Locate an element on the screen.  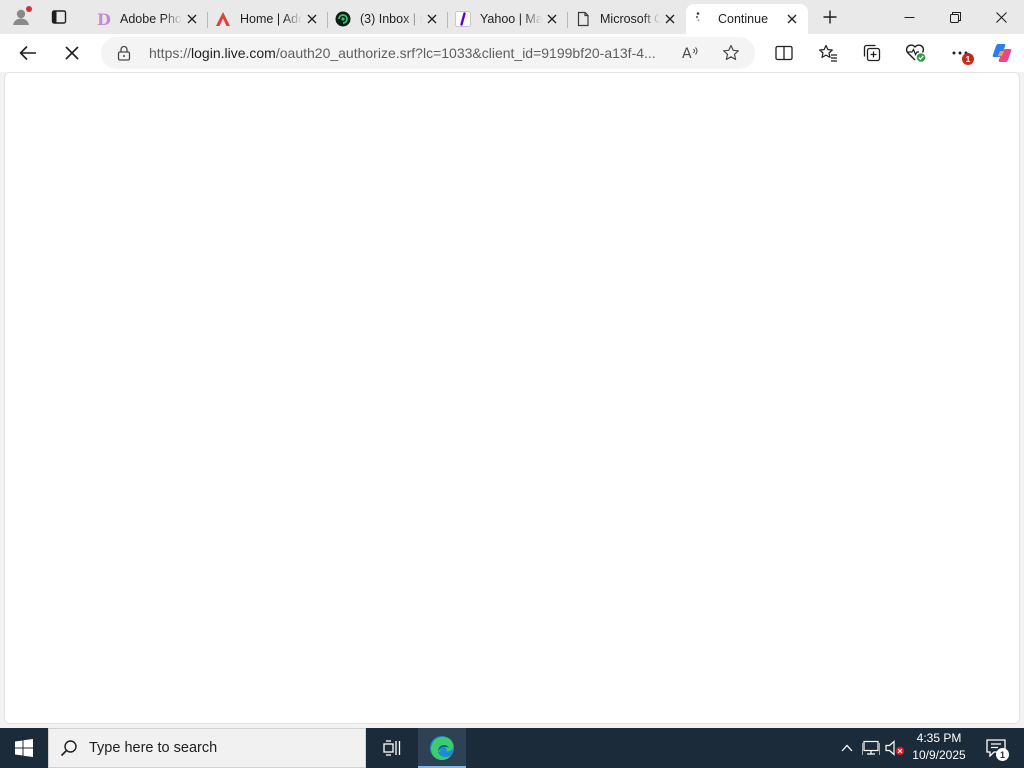
notification-count: 1 is located at coordinates (1002, 754).